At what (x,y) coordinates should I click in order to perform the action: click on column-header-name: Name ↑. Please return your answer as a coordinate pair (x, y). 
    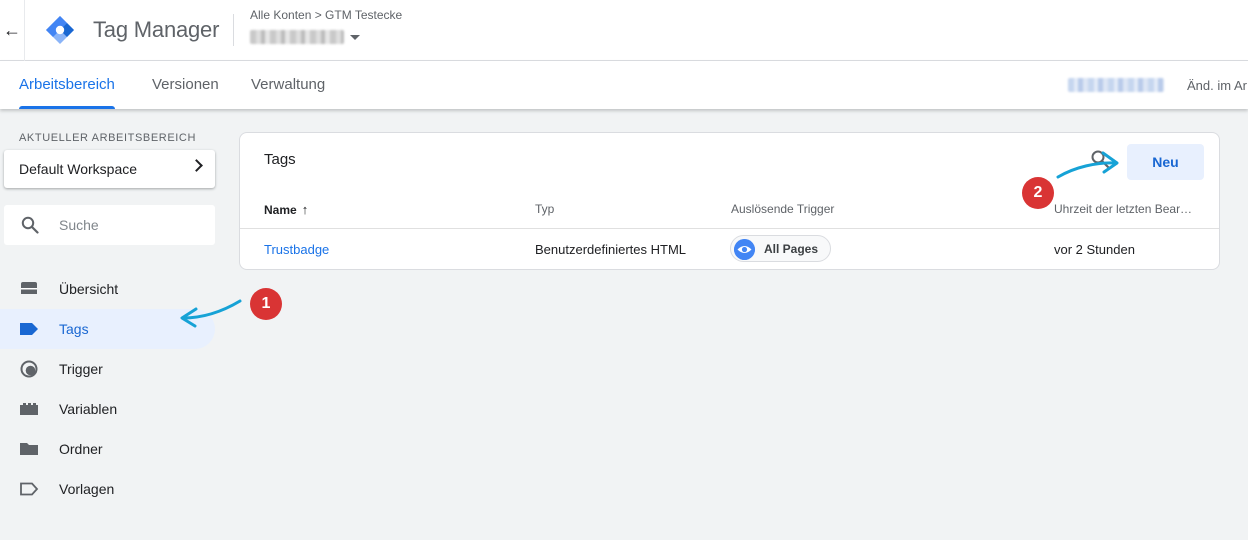
    Looking at the image, I should click on (286, 209).